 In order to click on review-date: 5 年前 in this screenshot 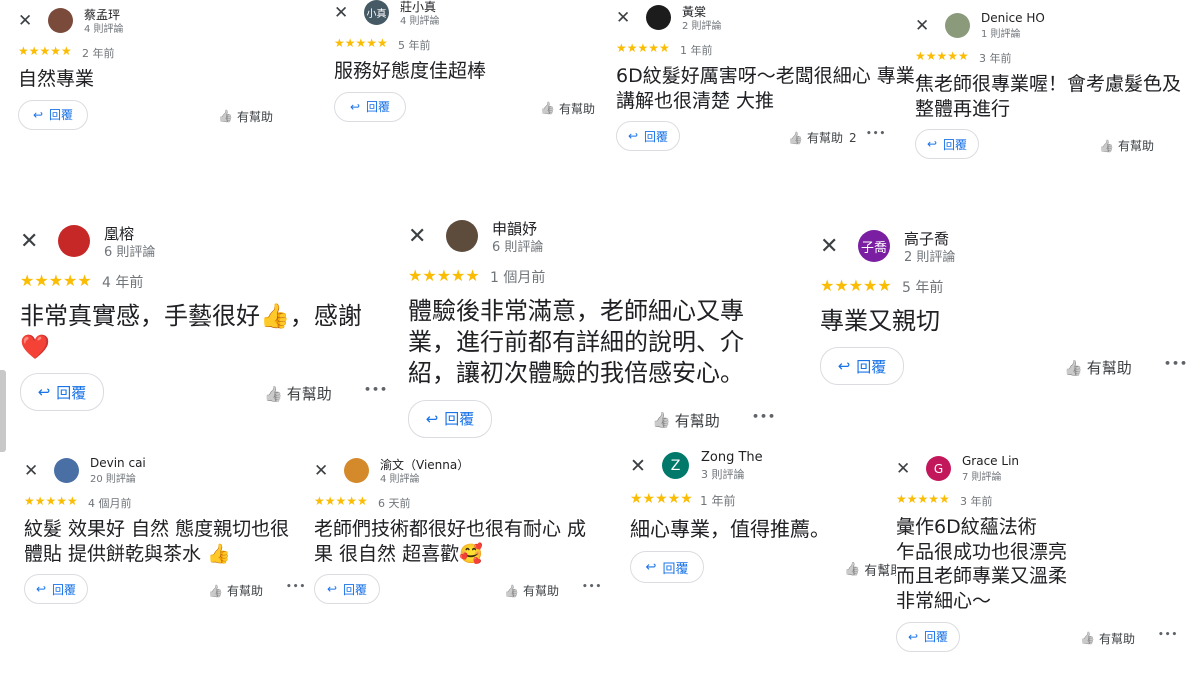, I will do `click(414, 45)`.